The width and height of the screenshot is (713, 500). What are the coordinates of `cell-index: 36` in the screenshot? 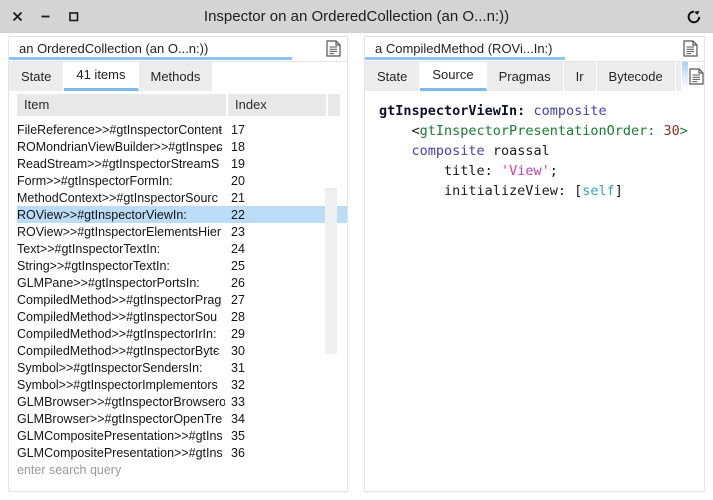 It's located at (238, 452).